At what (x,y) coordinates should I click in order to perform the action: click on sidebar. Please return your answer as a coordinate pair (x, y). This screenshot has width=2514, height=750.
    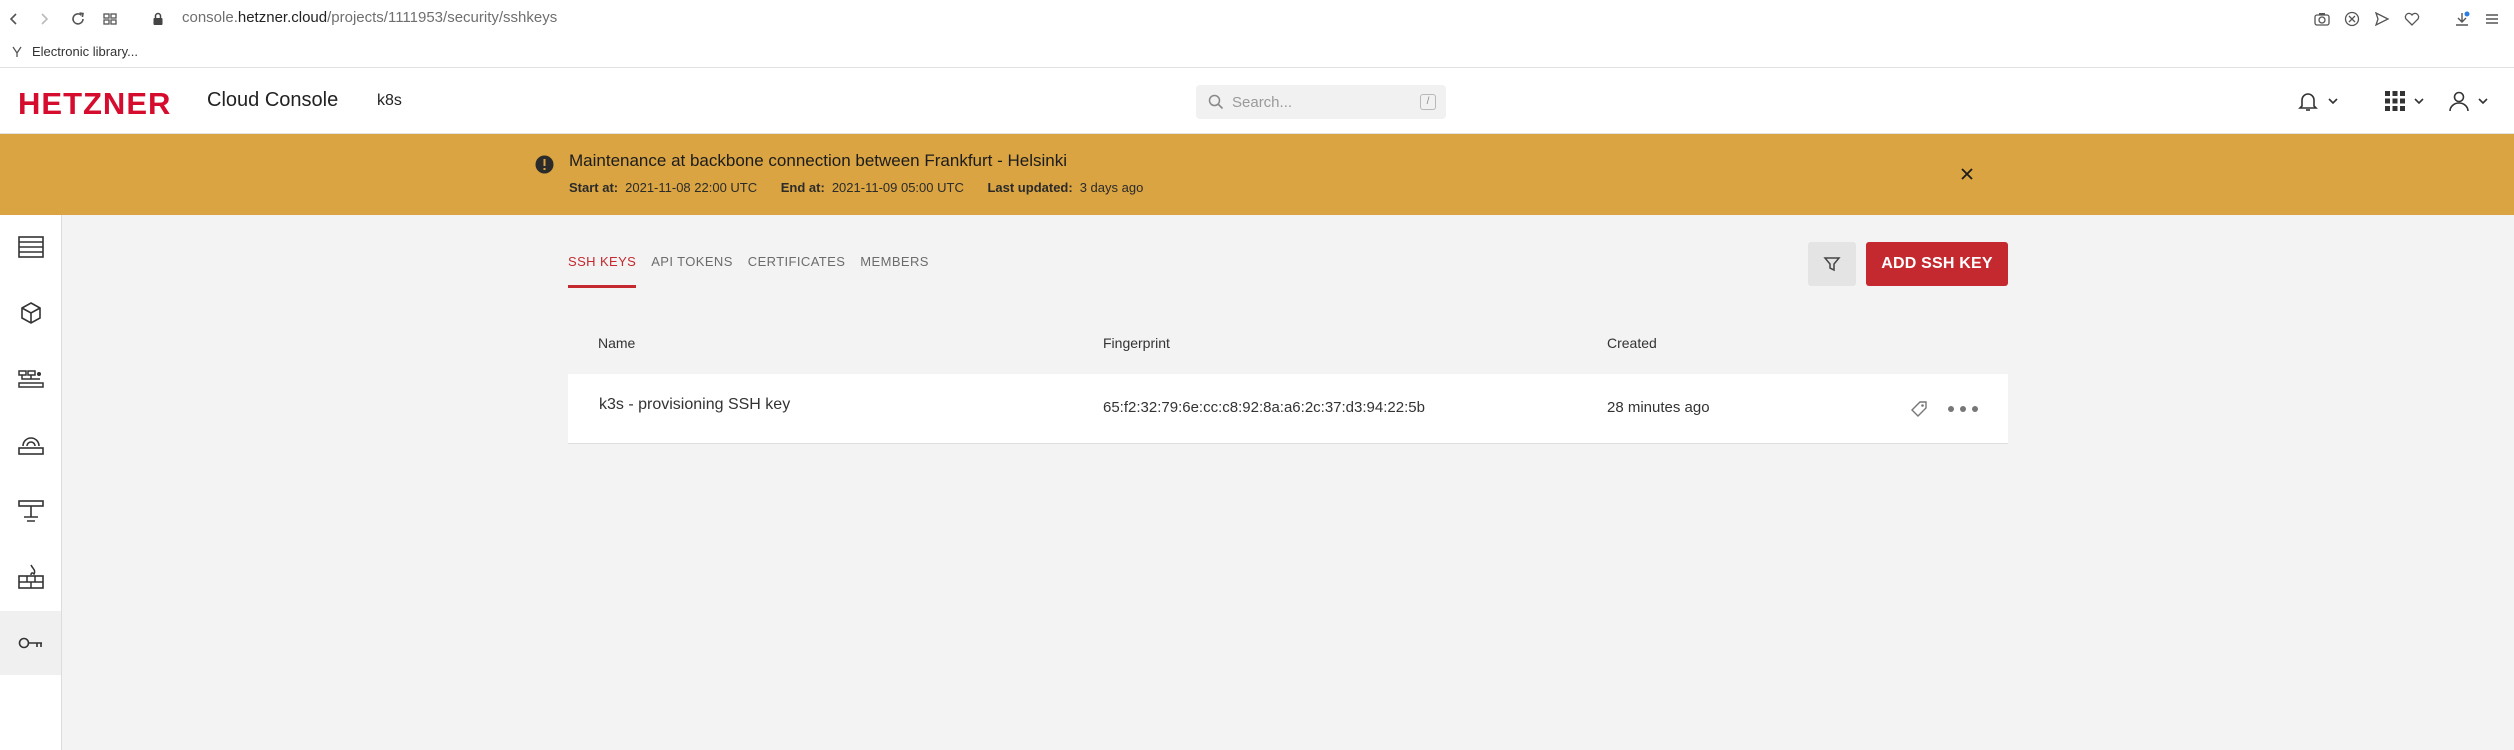
    Looking at the image, I should click on (31, 482).